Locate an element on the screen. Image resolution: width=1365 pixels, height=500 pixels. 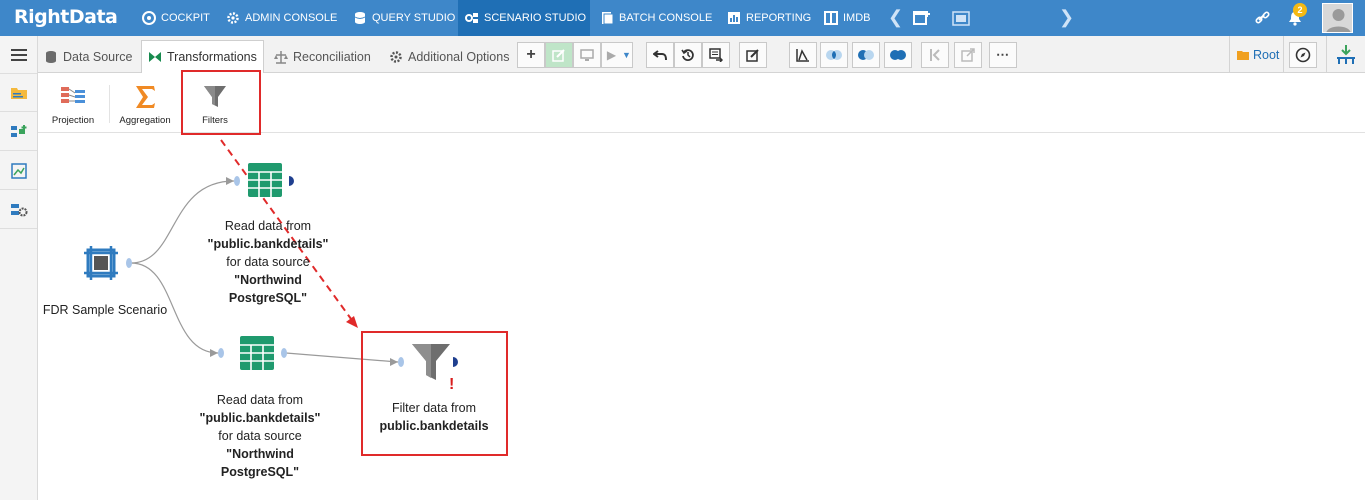
nav-reporting: REPORTING is located at coordinates (769, 18).